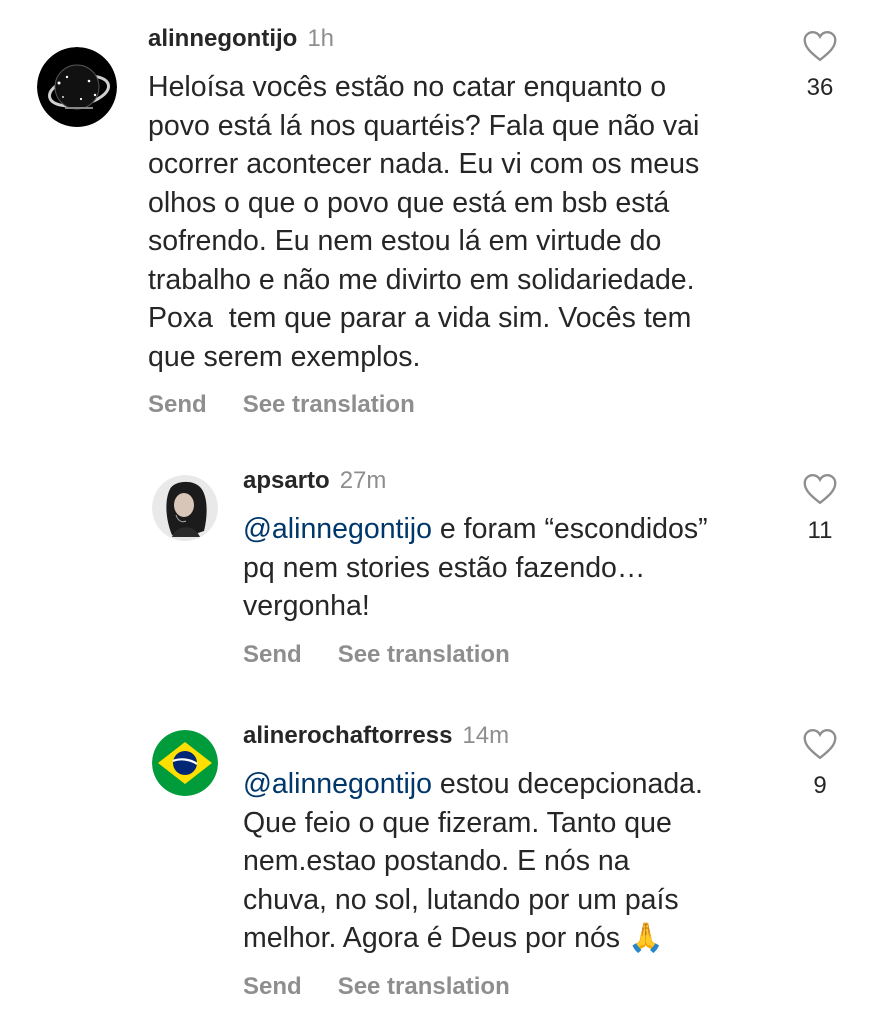  I want to click on timestamp: 14m, so click(486, 735).